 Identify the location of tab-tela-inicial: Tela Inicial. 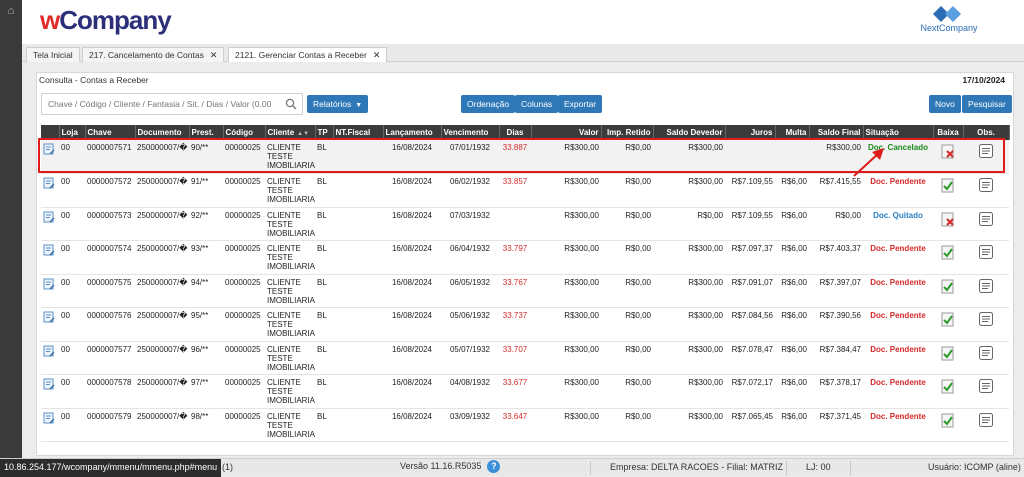
(53, 54).